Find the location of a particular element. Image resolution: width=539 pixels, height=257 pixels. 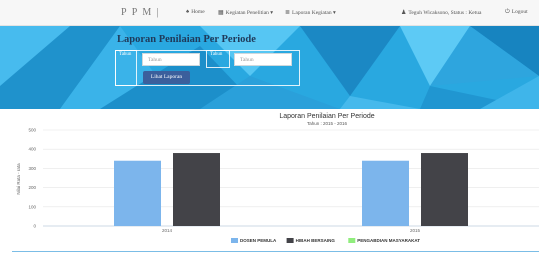

y-tick-label: 300 is located at coordinates (32, 168).